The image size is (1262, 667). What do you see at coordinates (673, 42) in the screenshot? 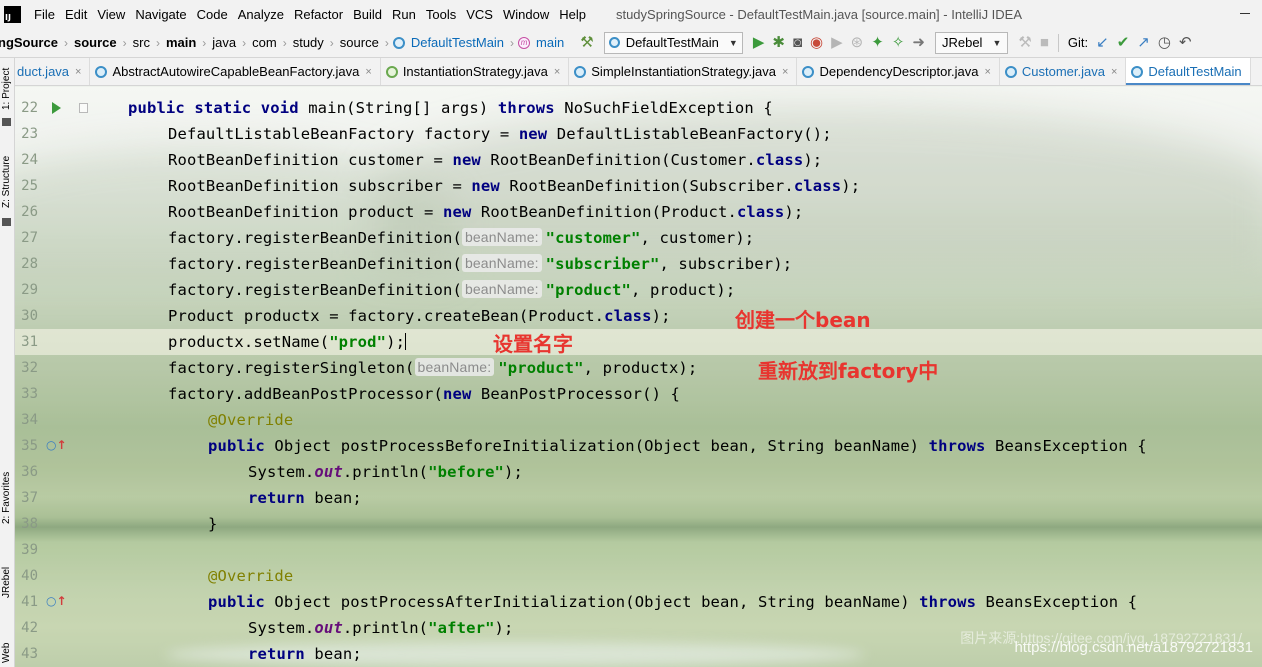
I see `run-config-select: DefaultTestMain ▼` at bounding box center [673, 42].